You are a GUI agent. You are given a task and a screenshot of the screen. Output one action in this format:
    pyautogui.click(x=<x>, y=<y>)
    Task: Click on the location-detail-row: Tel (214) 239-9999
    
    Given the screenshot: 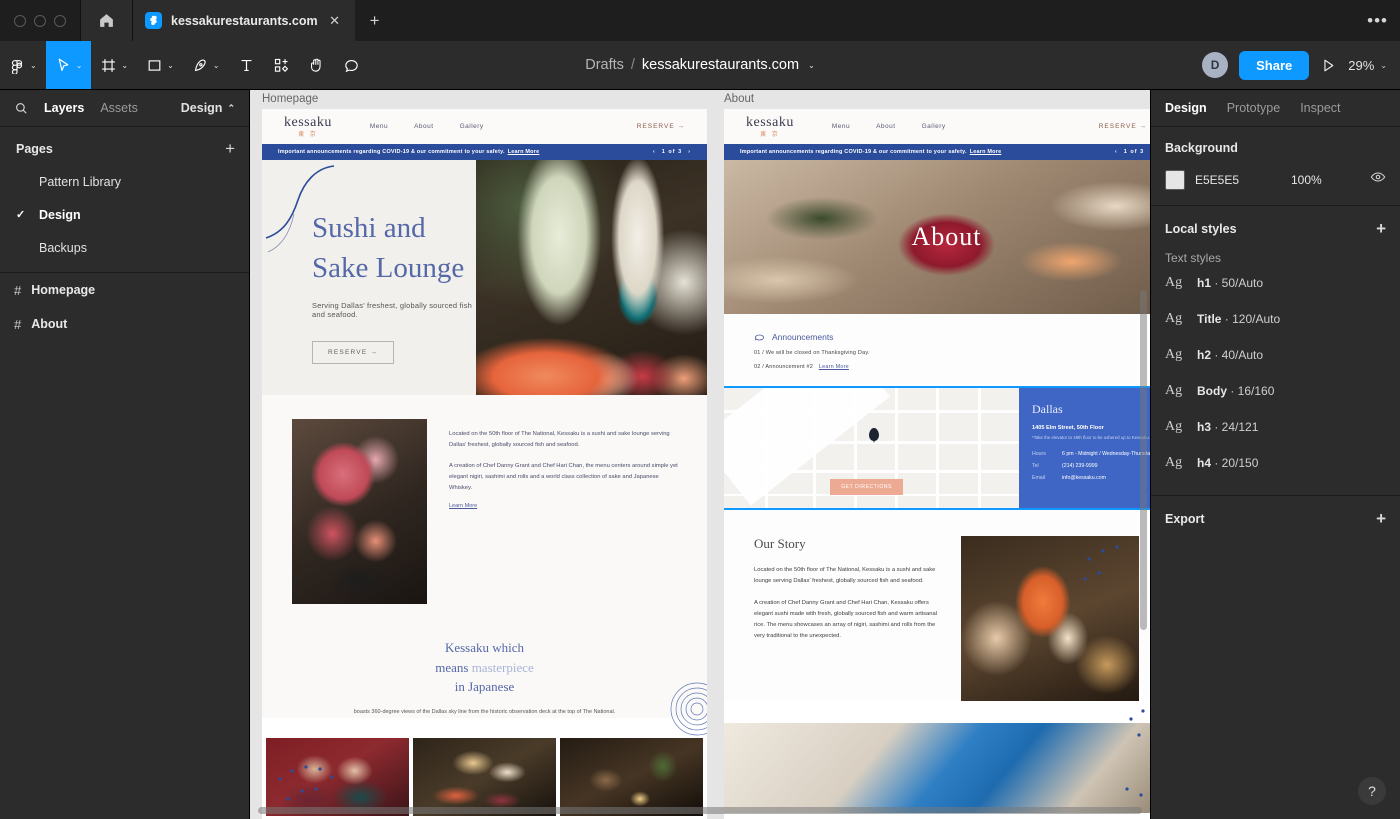 What is the action you would take?
    pyautogui.click(x=1091, y=466)
    